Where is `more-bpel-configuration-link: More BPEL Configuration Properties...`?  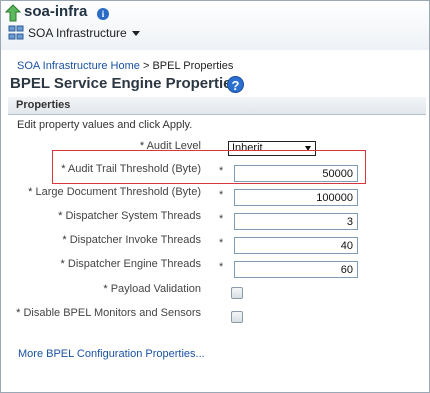 more-bpel-configuration-link: More BPEL Configuration Properties... is located at coordinates (111, 354).